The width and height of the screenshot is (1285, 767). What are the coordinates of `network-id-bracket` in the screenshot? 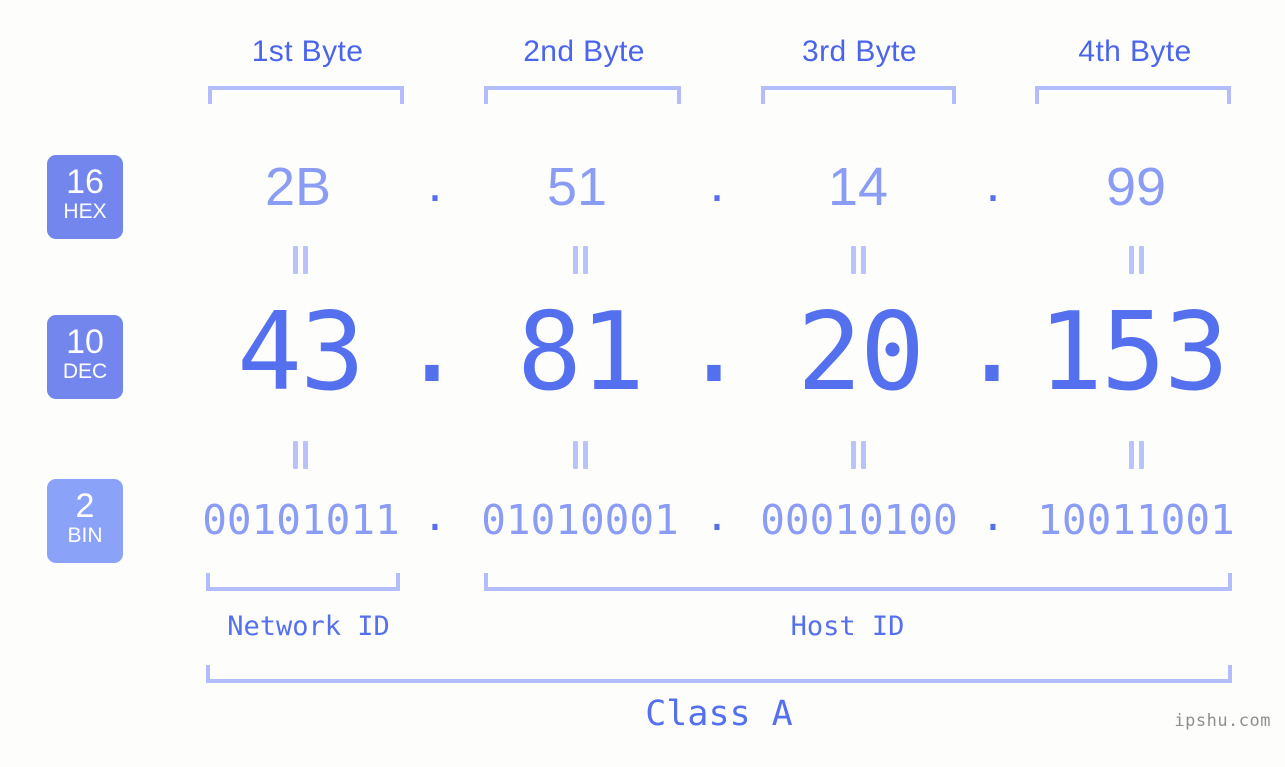 It's located at (303, 582).